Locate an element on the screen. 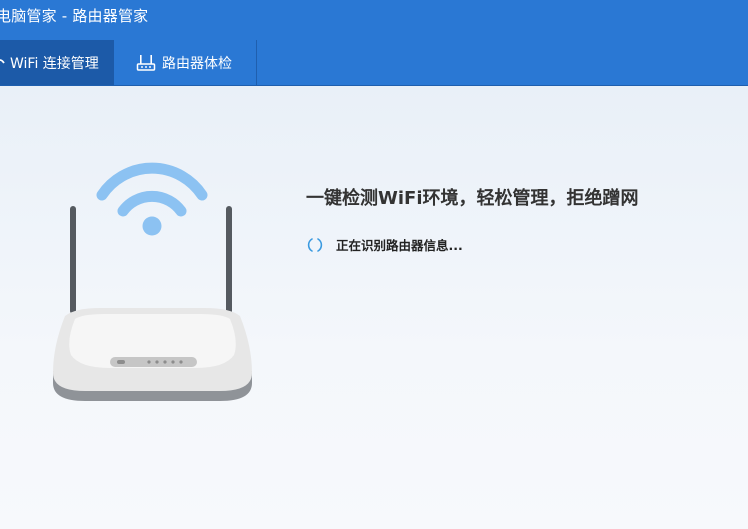 Image resolution: width=748 pixels, height=529 pixels. tab-router-checkup: 路由器体检 is located at coordinates (185, 62).